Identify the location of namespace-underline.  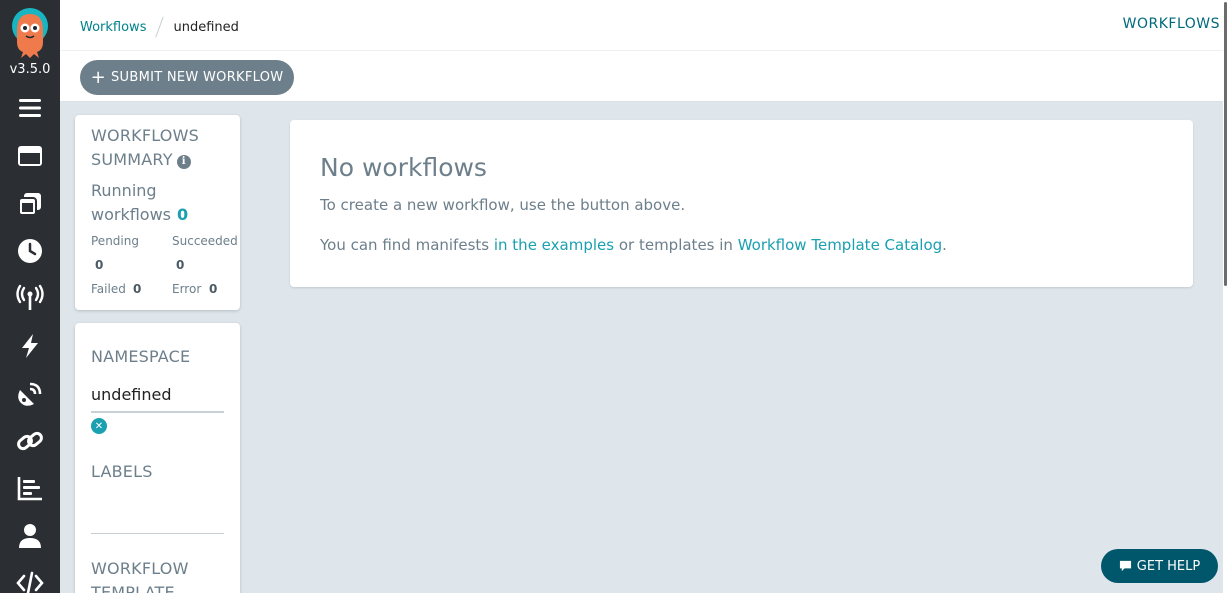
(157, 412).